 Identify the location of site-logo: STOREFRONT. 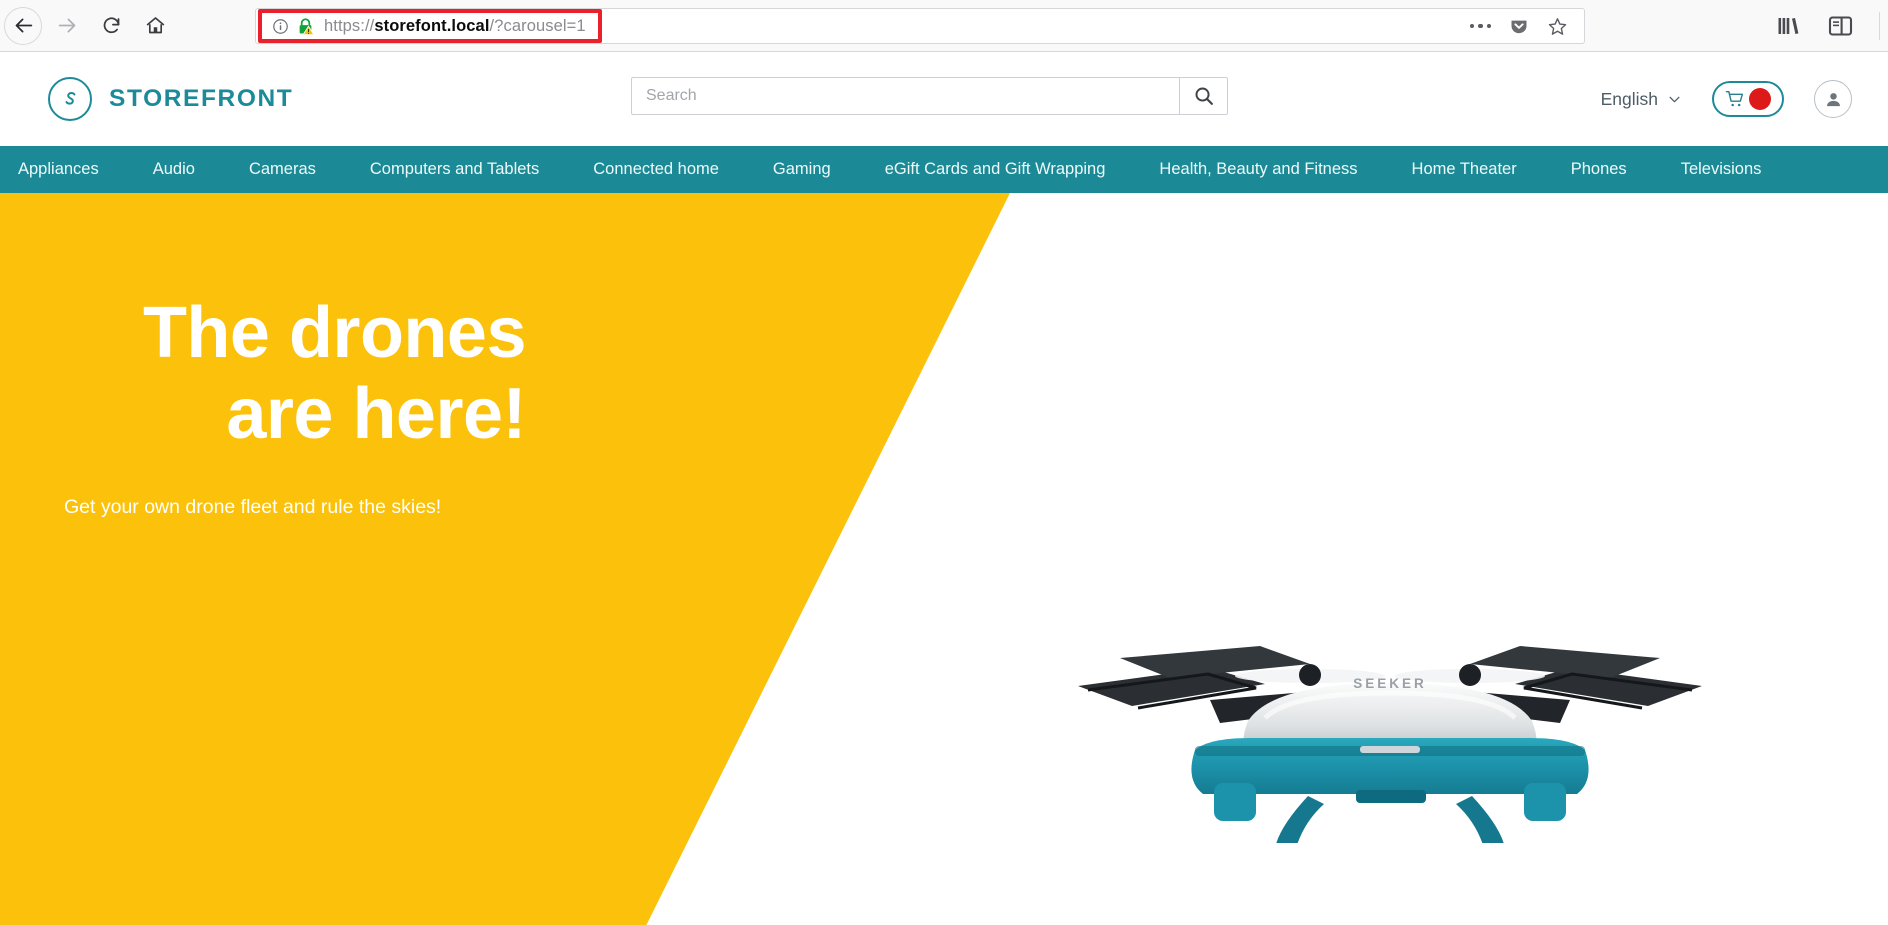
(170, 99).